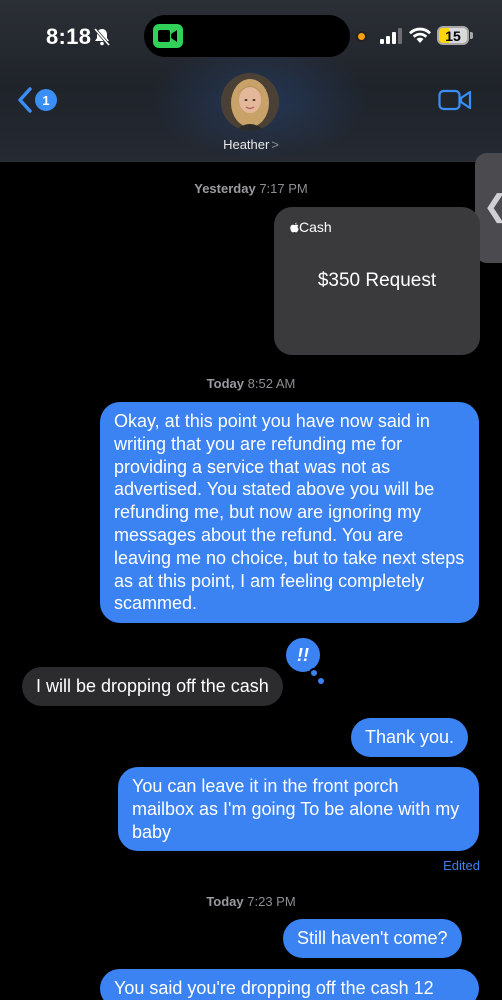 The image size is (502, 1000). Describe the element at coordinates (250, 102) in the screenshot. I see `contact-avatar` at that location.